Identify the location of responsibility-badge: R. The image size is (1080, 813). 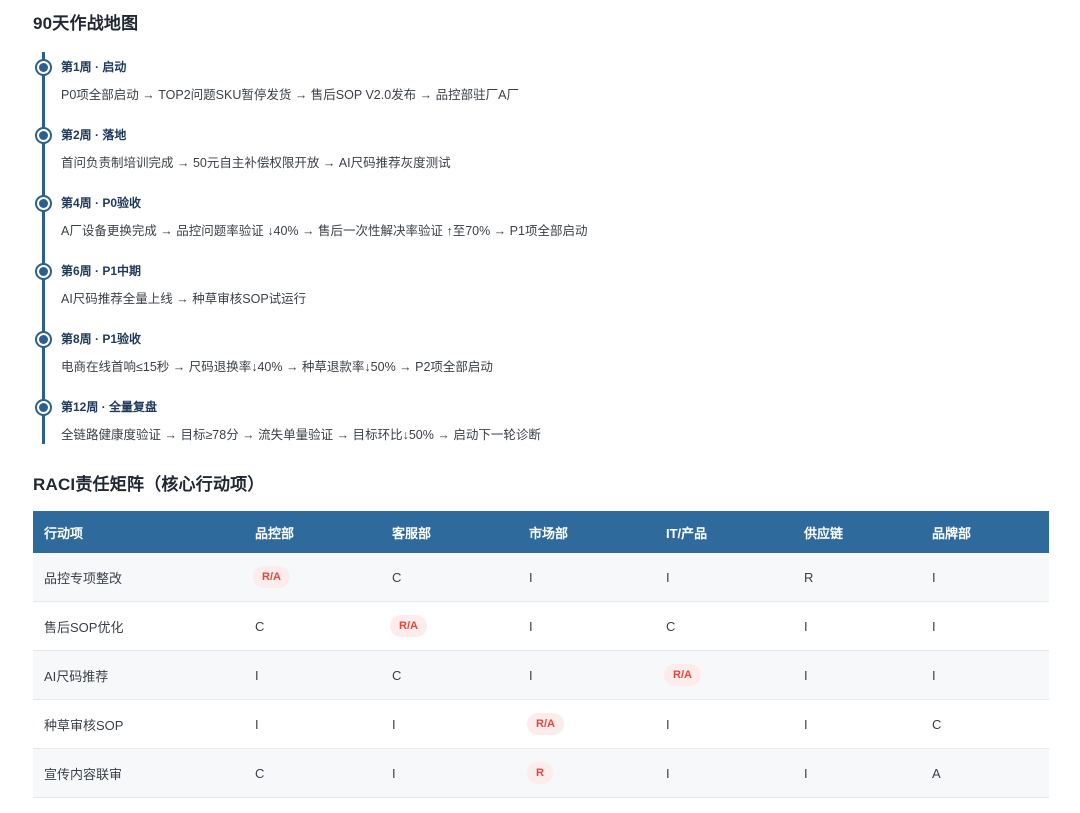
(540, 773).